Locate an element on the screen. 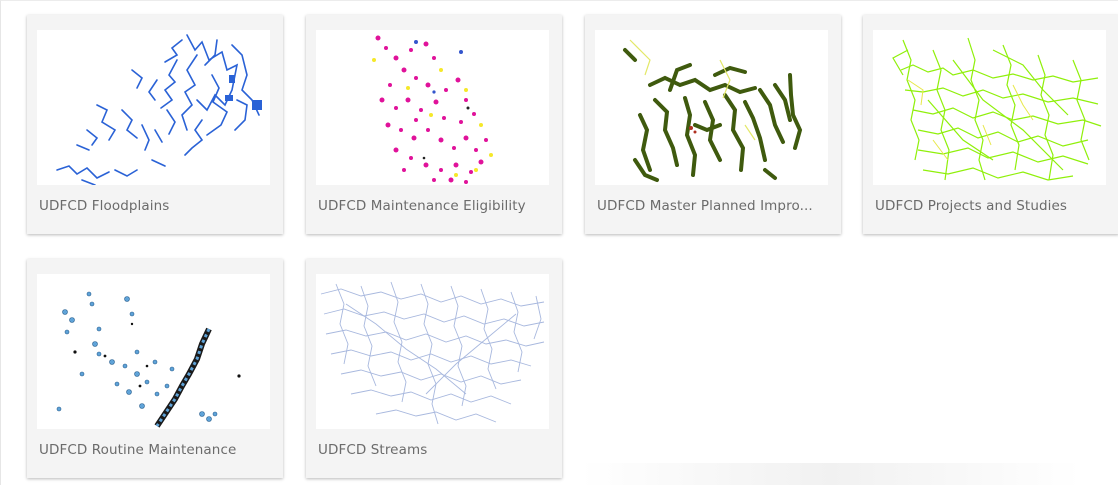 This screenshot has width=1118, height=485. layer-card-floodplains: UDFCD Floodplains is located at coordinates (155, 124).